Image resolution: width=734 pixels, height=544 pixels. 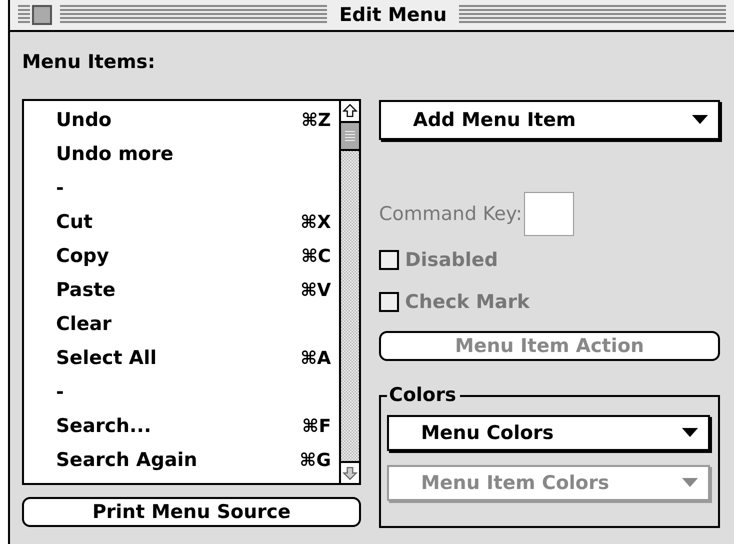 What do you see at coordinates (316, 426) in the screenshot?
I see `shortcut: ⌘F` at bounding box center [316, 426].